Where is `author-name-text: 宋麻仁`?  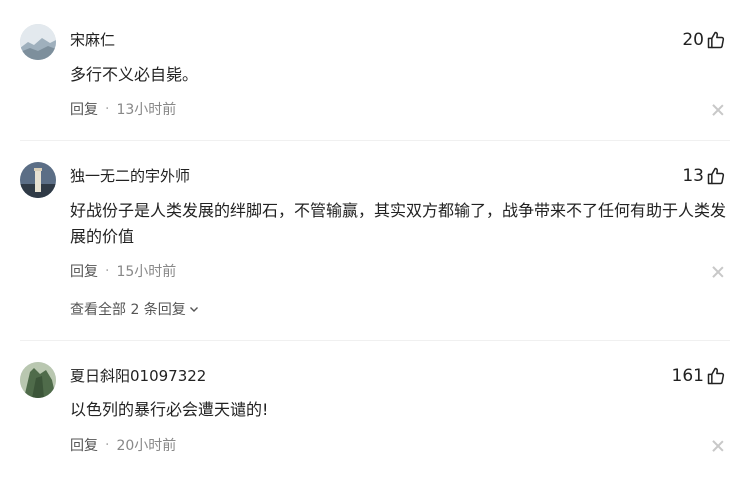
author-name-text: 宋麻仁 is located at coordinates (93, 40).